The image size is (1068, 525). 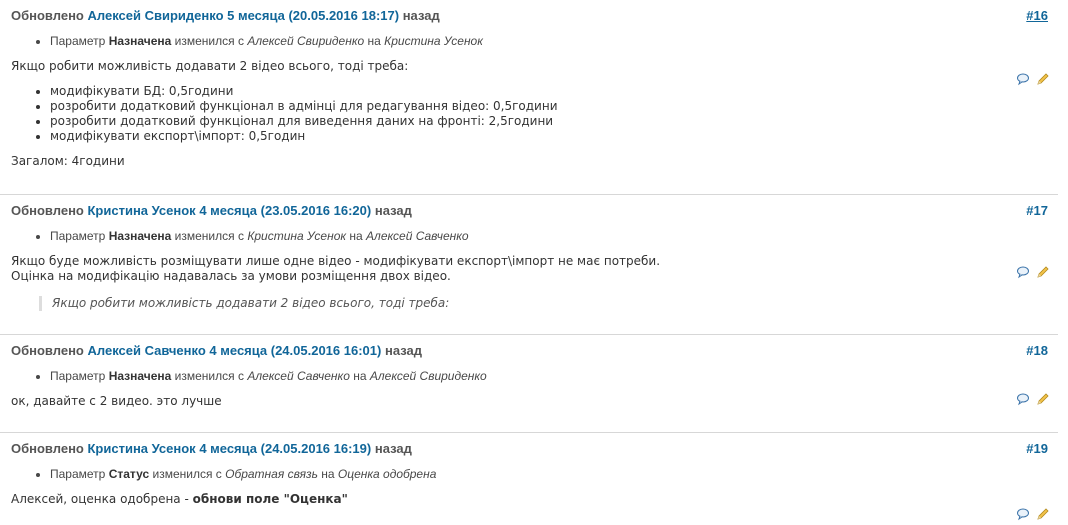 I want to click on detail-old: Обратная связь, so click(x=271, y=474).